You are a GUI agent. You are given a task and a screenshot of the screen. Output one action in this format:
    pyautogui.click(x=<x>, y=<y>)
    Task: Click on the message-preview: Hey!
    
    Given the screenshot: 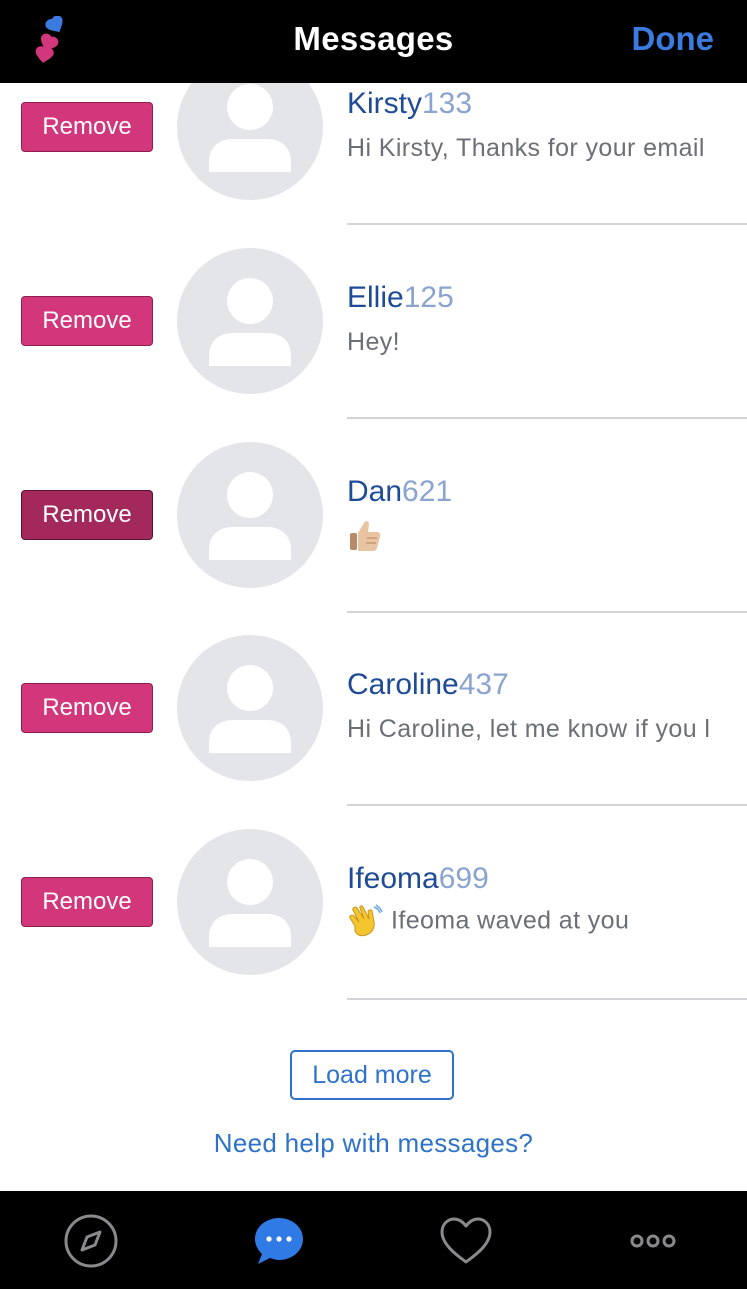 What is the action you would take?
    pyautogui.click(x=374, y=342)
    